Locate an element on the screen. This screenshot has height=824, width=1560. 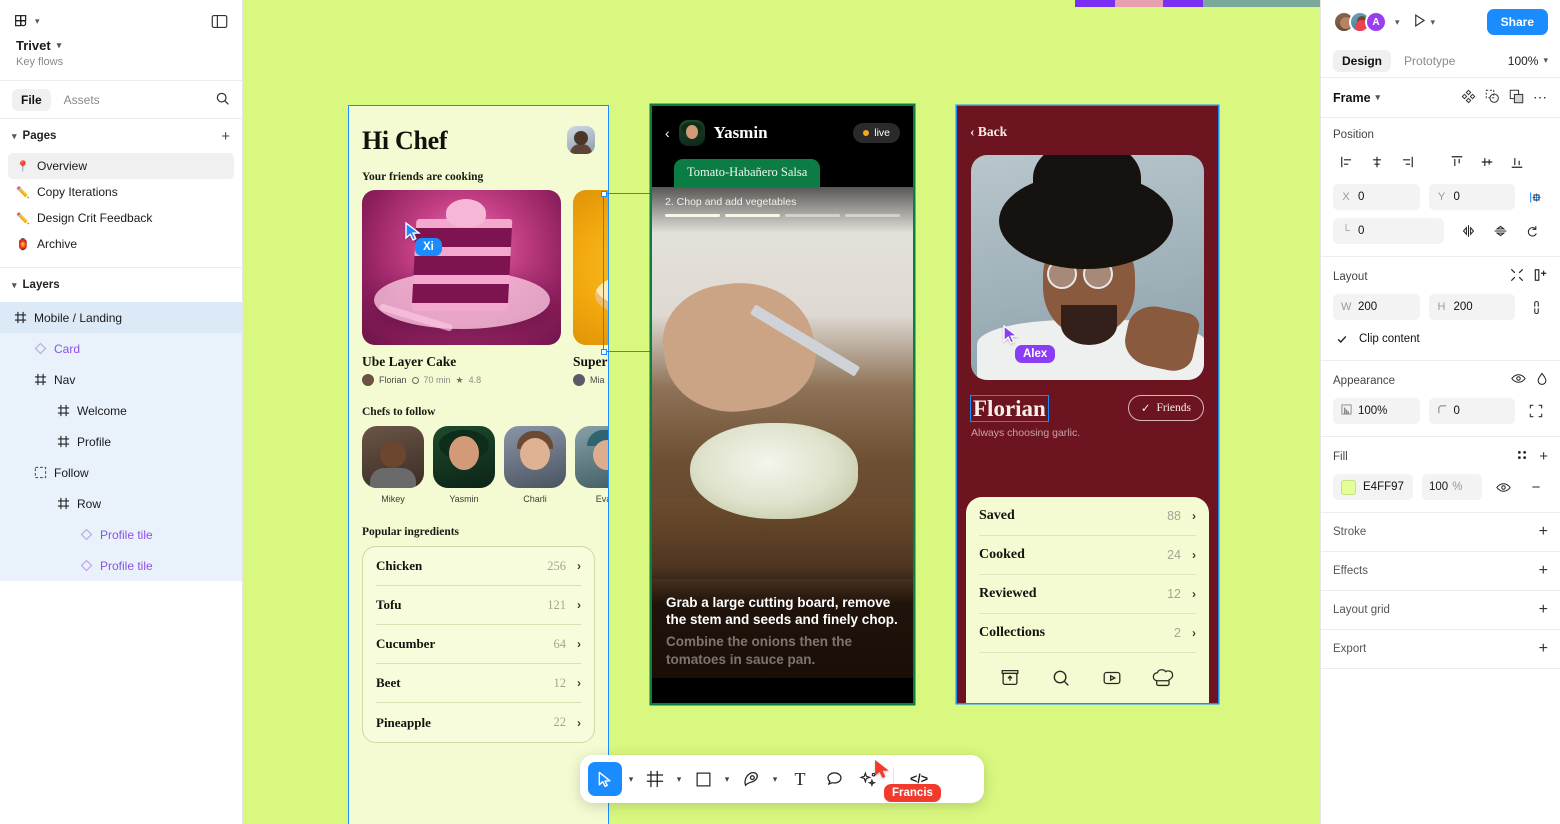
resize-to-fit-icon is located at coordinates (1517, 276).